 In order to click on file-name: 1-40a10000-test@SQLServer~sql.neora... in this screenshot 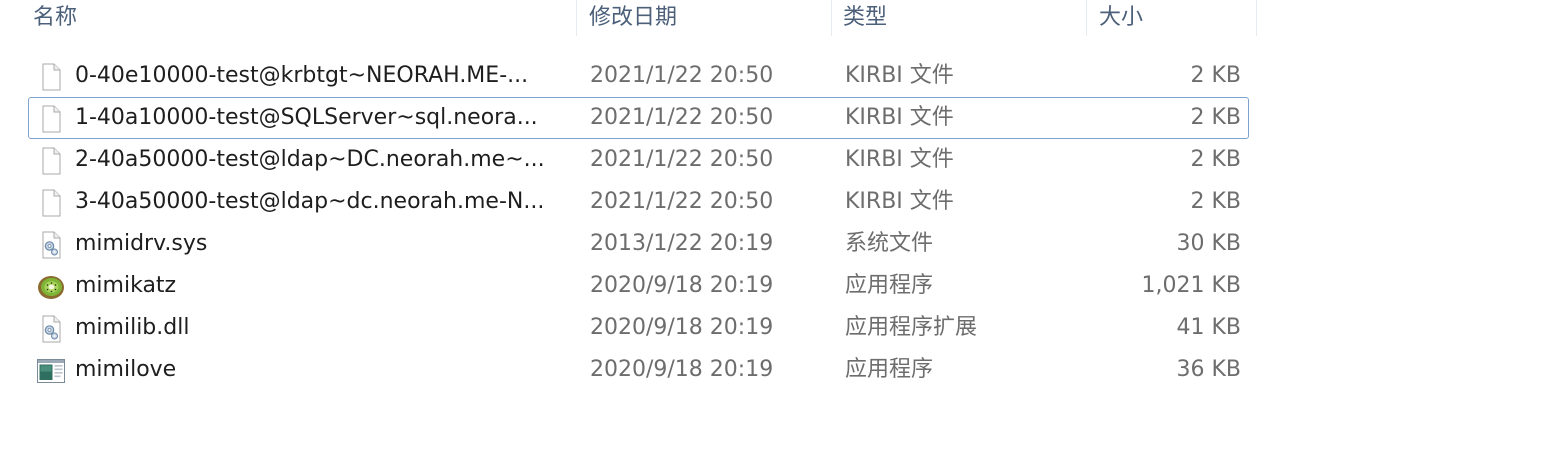, I will do `click(306, 117)`.